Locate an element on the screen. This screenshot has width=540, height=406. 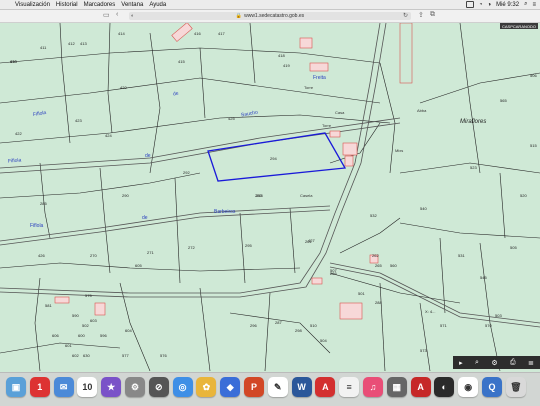
parcel-number: 604 is located at coordinates (128, 330).